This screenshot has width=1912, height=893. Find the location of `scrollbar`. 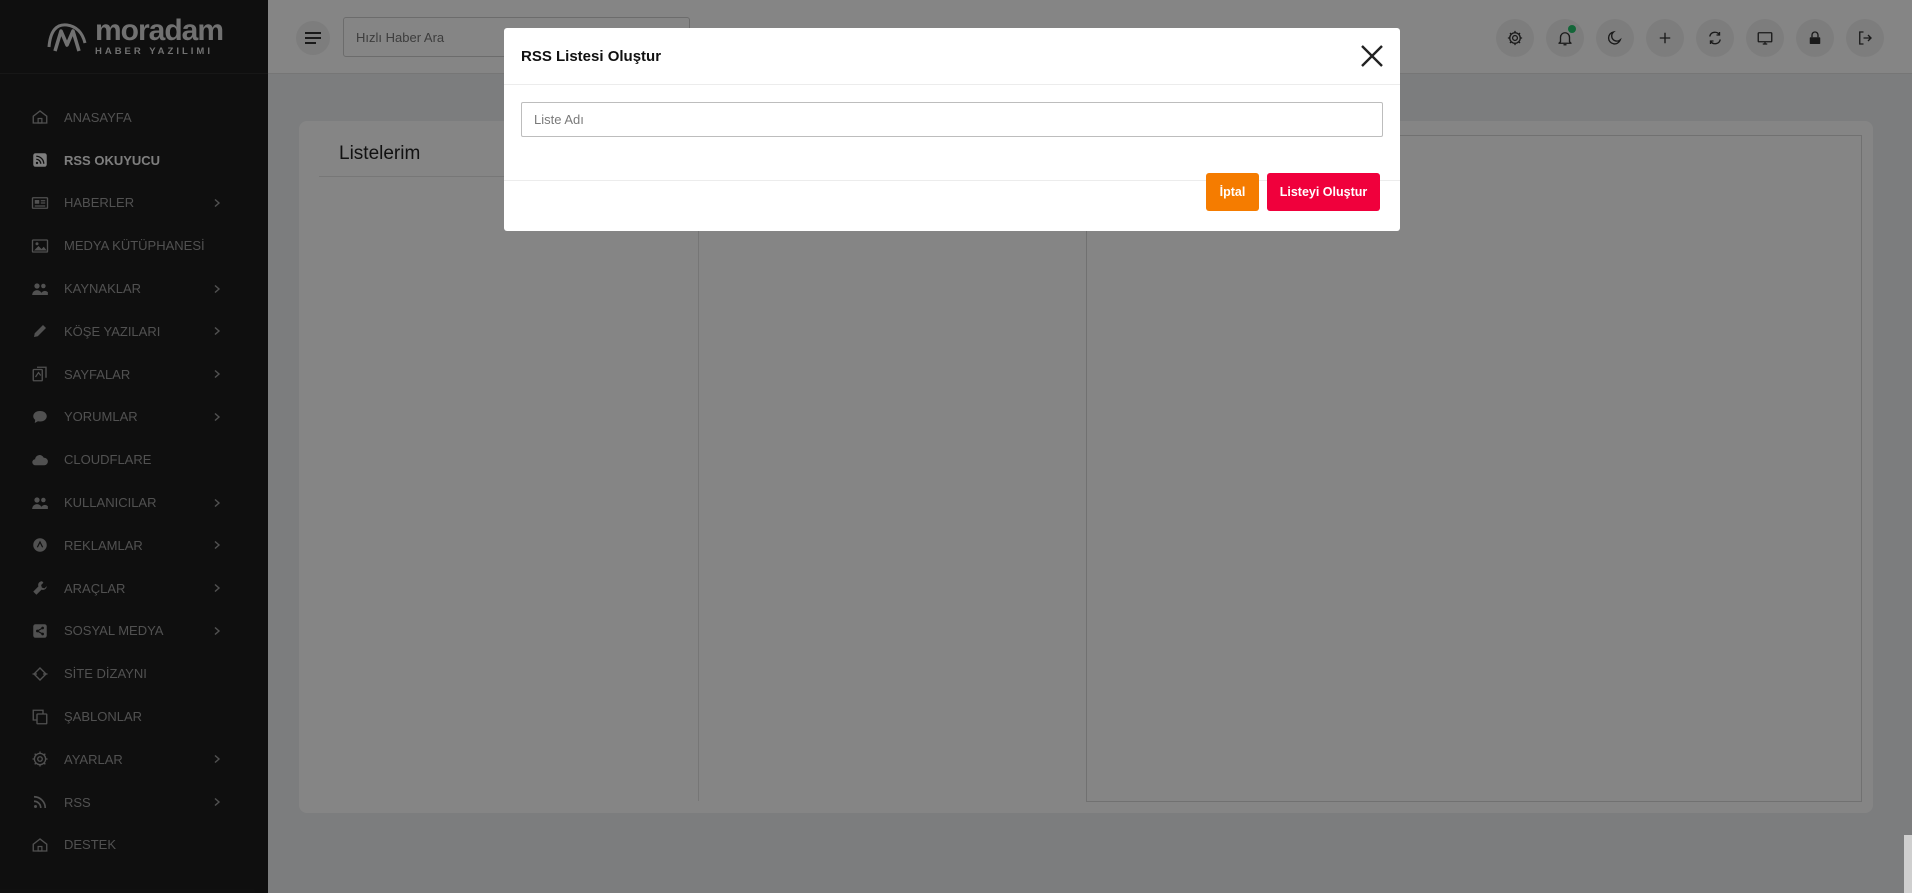

scrollbar is located at coordinates (1908, 864).